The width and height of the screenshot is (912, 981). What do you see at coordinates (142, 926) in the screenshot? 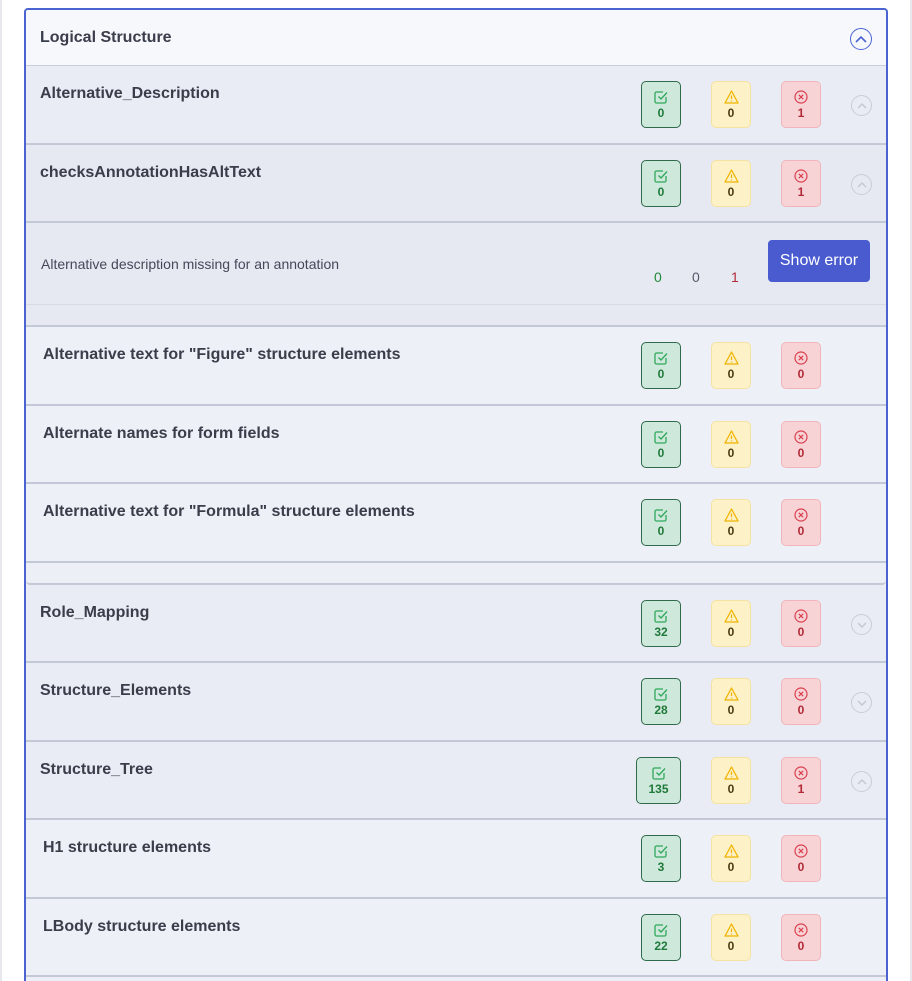
I see `check-label: LBody structure elements` at bounding box center [142, 926].